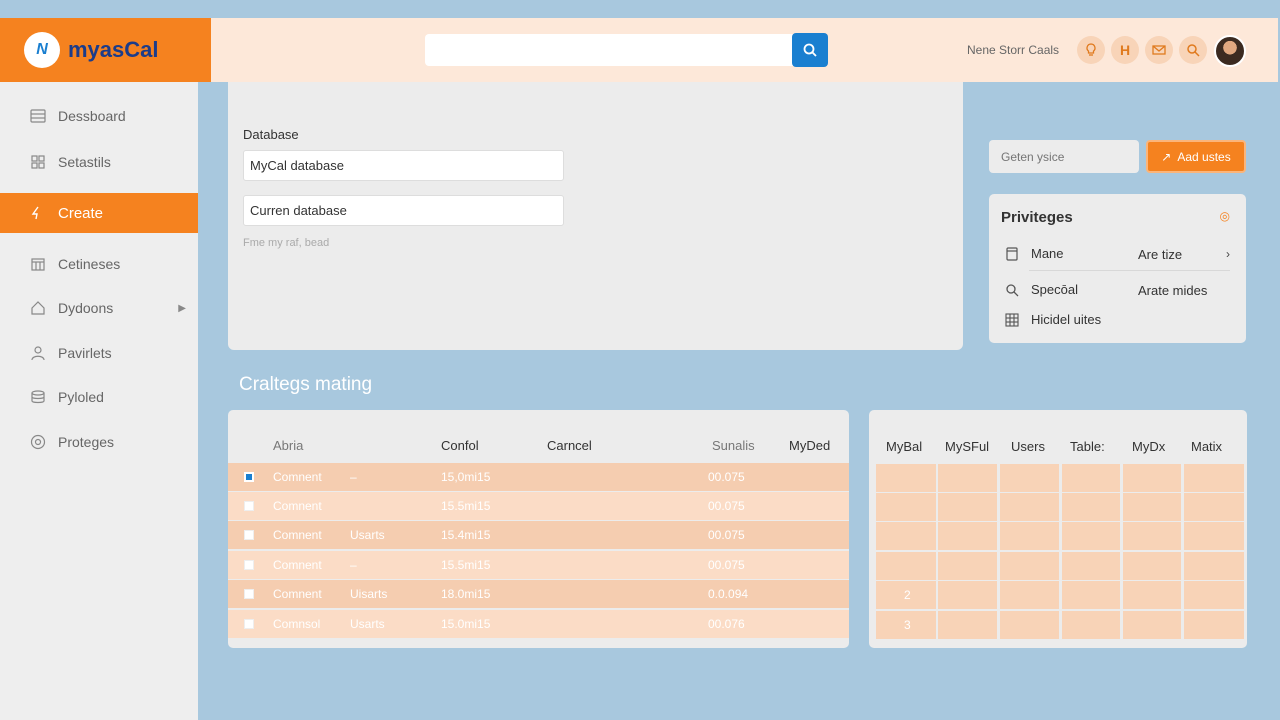  Describe the element at coordinates (85, 353) in the screenshot. I see `sidebar-item-label: Pavirlets` at that location.